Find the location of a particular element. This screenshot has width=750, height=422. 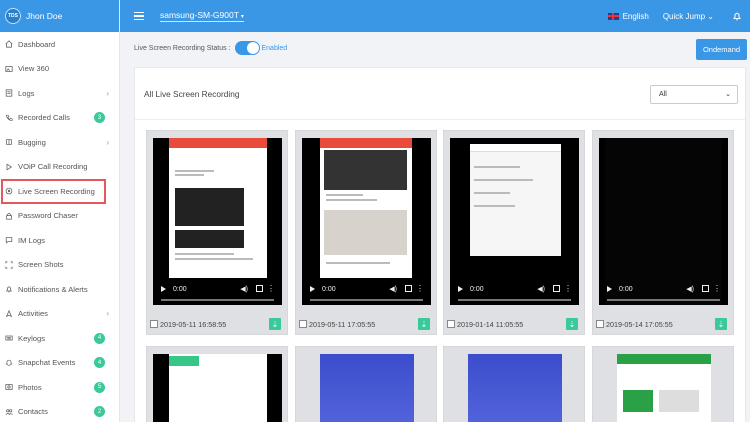

notification-bell-icon is located at coordinates (737, 16).